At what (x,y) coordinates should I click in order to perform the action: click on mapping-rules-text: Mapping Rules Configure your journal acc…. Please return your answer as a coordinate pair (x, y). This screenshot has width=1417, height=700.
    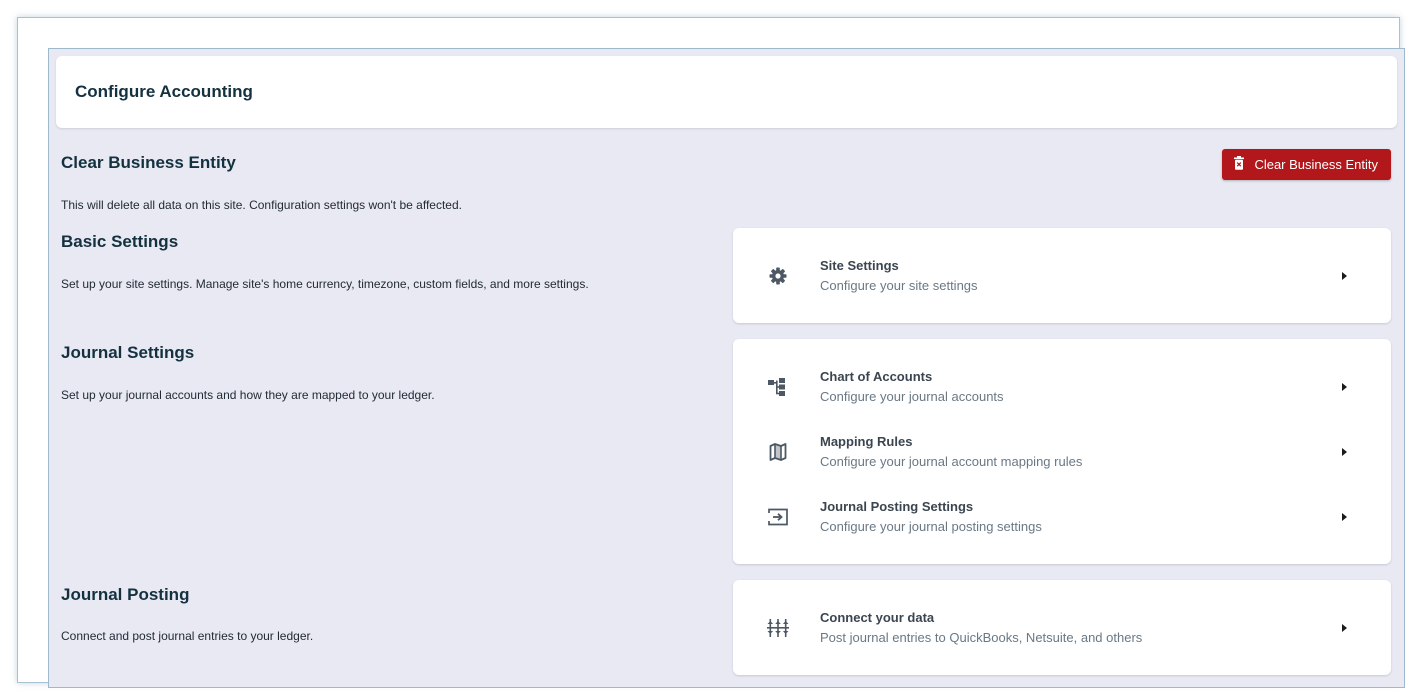
    Looking at the image, I should click on (951, 452).